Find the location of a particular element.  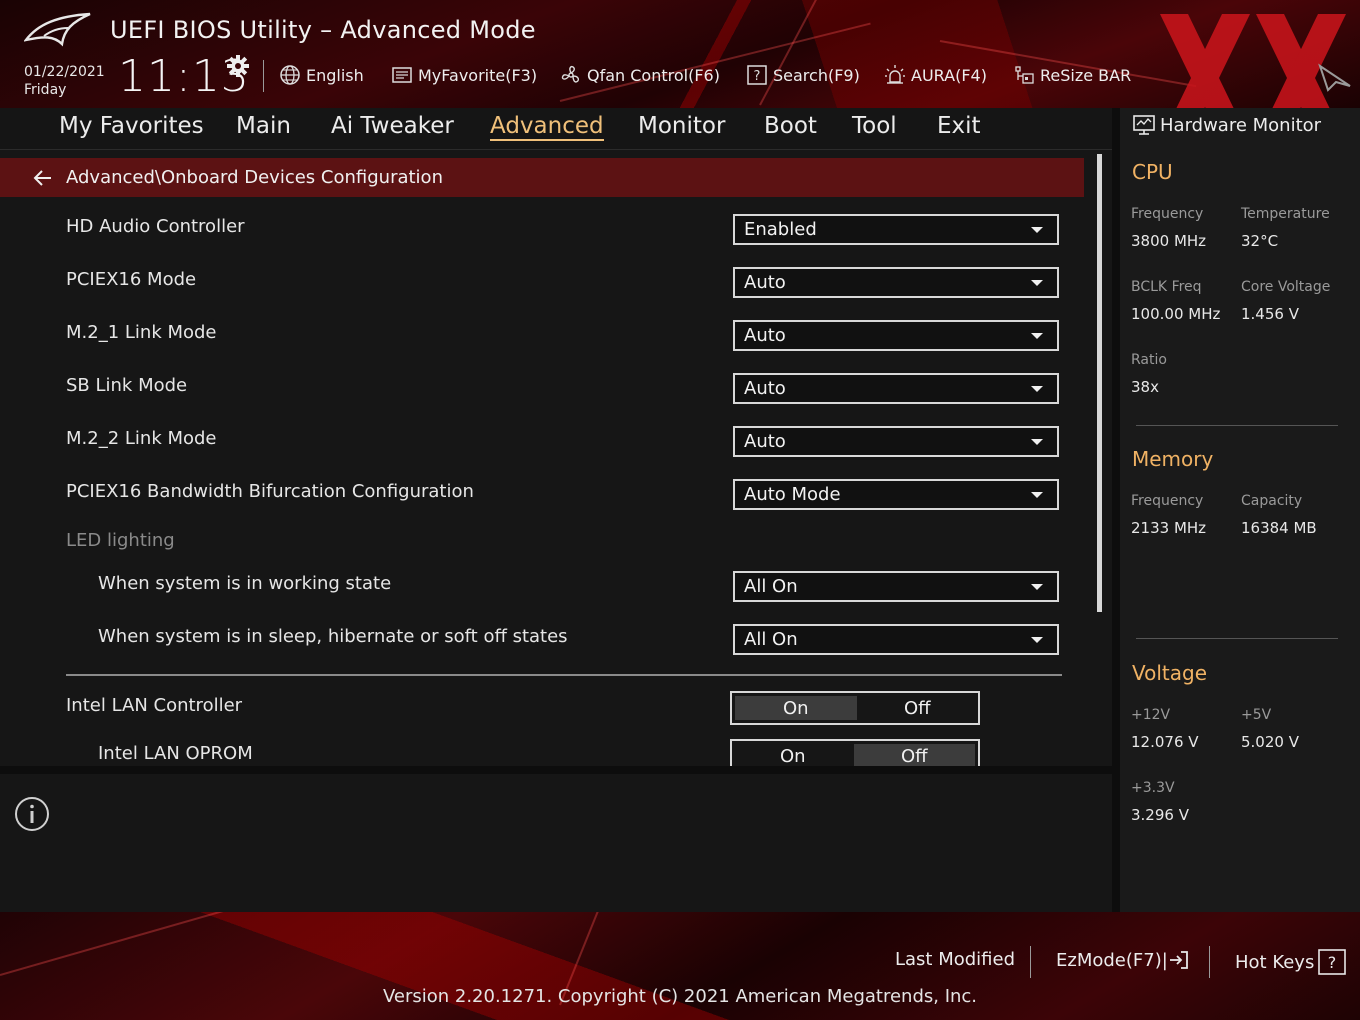

sb-link-mode-dropdown: Auto is located at coordinates (896, 388).